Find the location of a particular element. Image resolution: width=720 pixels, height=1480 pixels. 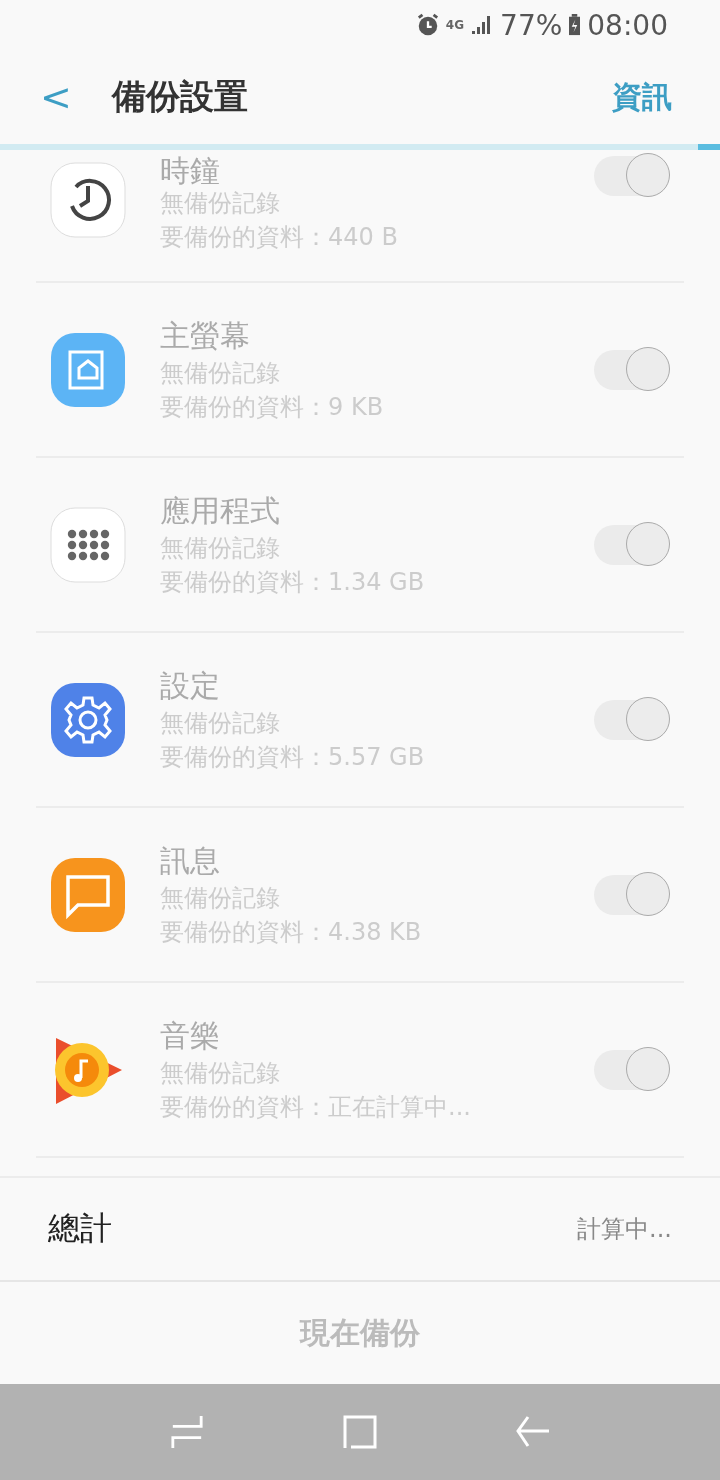

back-icon is located at coordinates (533, 1432).